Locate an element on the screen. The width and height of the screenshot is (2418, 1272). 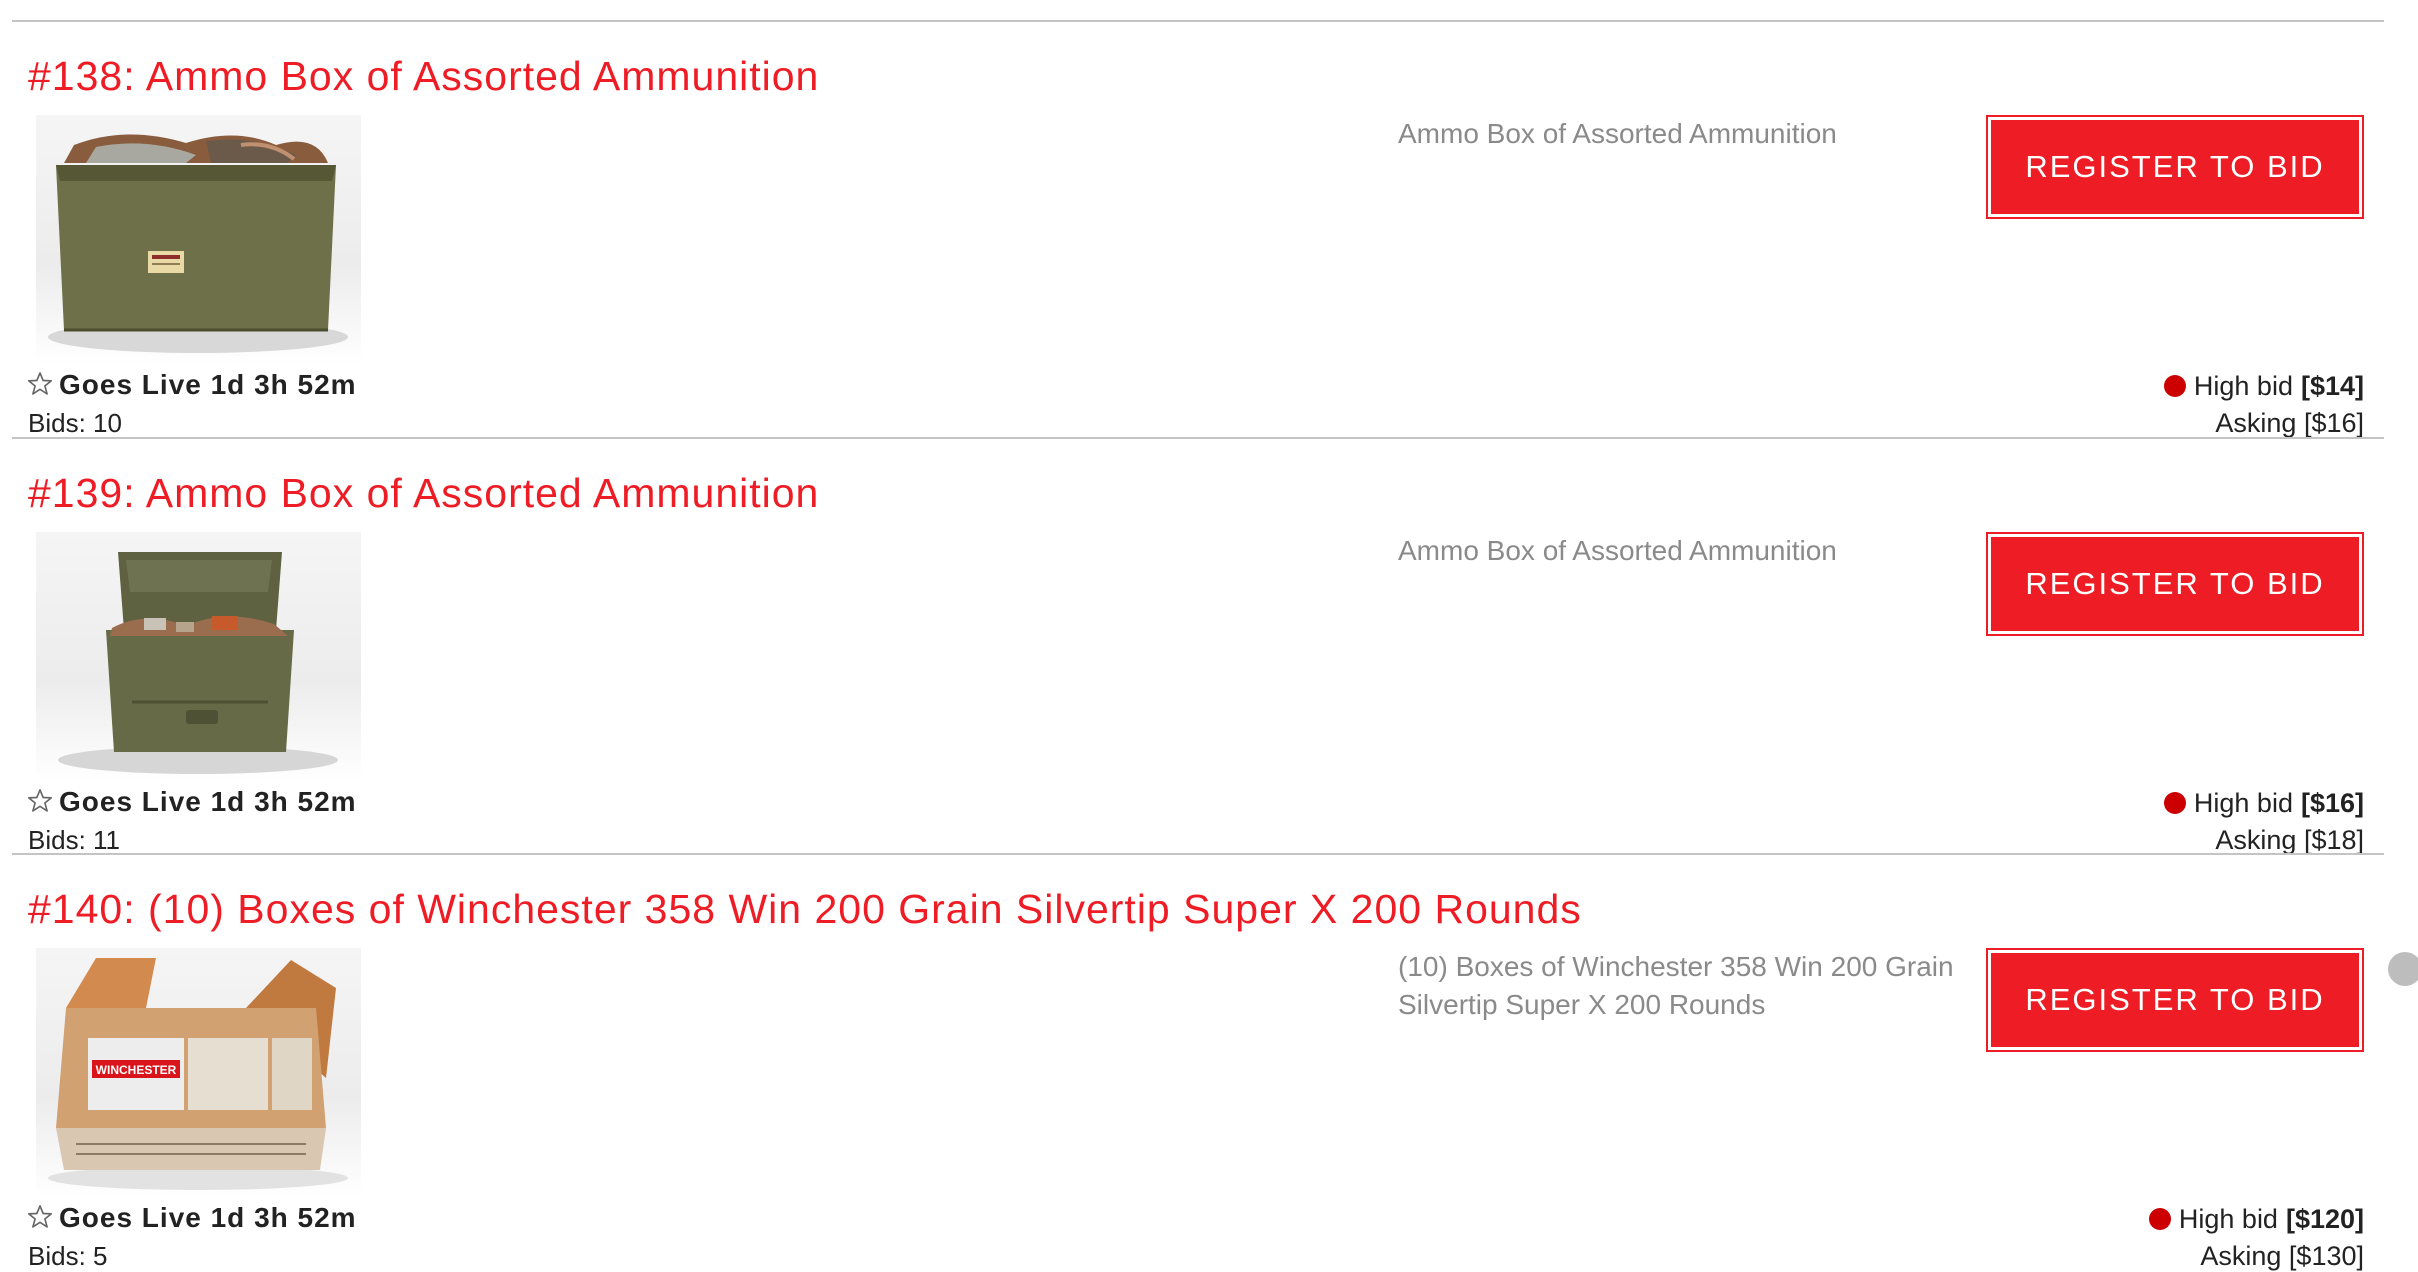
asking-price: Asking [$16] is located at coordinates (2289, 423).